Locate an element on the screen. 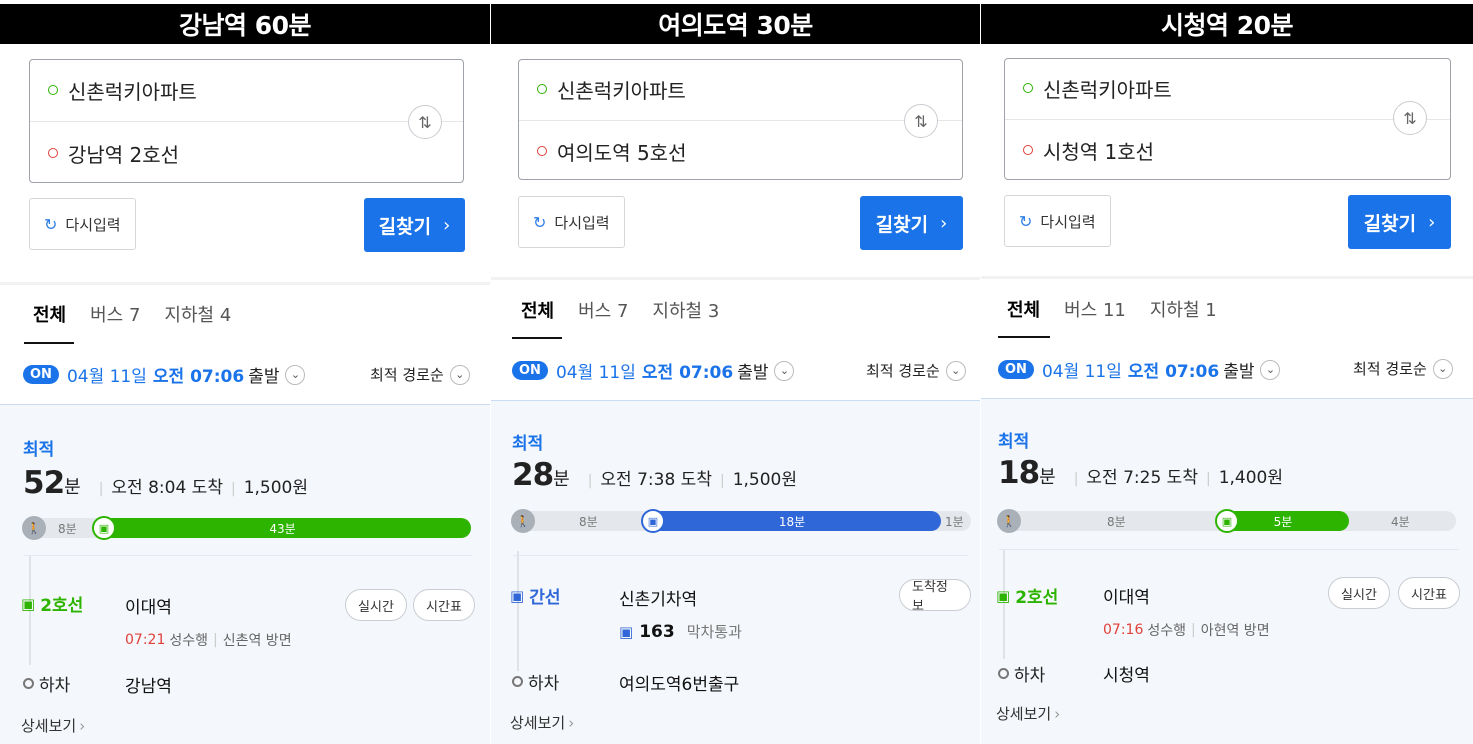  main-duration-label: 5분 is located at coordinates (1283, 521).